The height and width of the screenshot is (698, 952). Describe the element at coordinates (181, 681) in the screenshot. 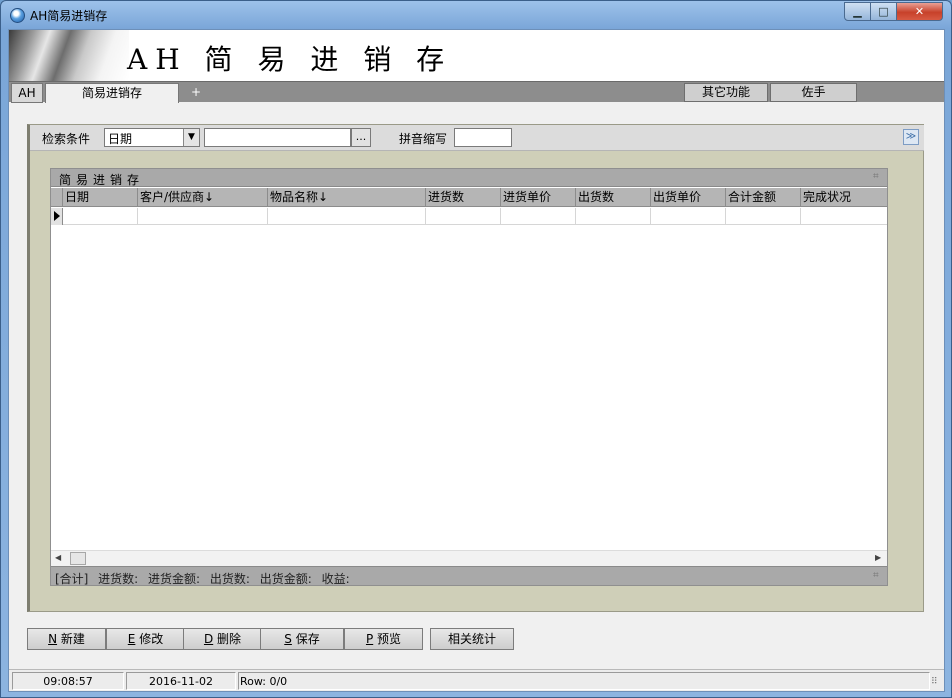

I see `status-date: 2016-11-02` at that location.